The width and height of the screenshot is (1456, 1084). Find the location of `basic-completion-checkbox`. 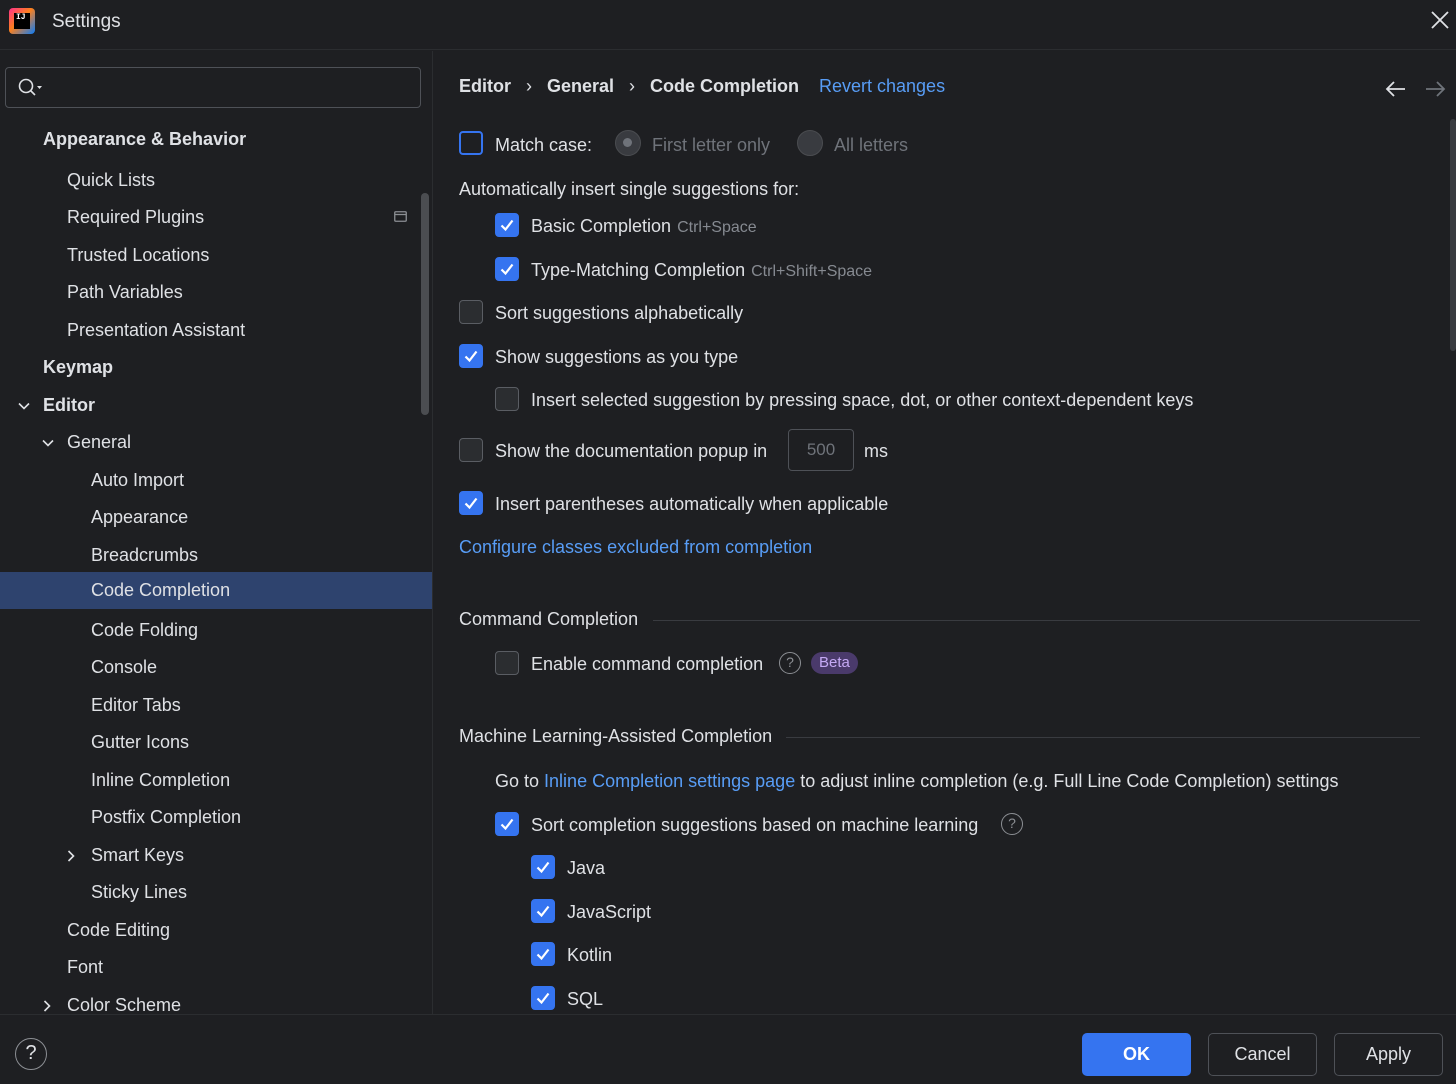

basic-completion-checkbox is located at coordinates (507, 225).